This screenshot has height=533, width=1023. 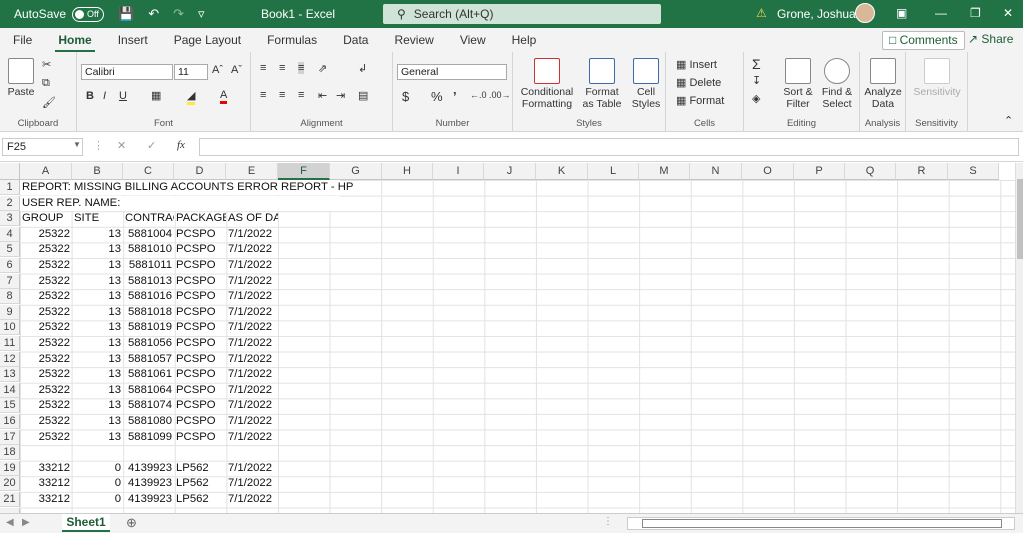 What do you see at coordinates (200, 281) in the screenshot?
I see `cell-d7: PCSPO` at bounding box center [200, 281].